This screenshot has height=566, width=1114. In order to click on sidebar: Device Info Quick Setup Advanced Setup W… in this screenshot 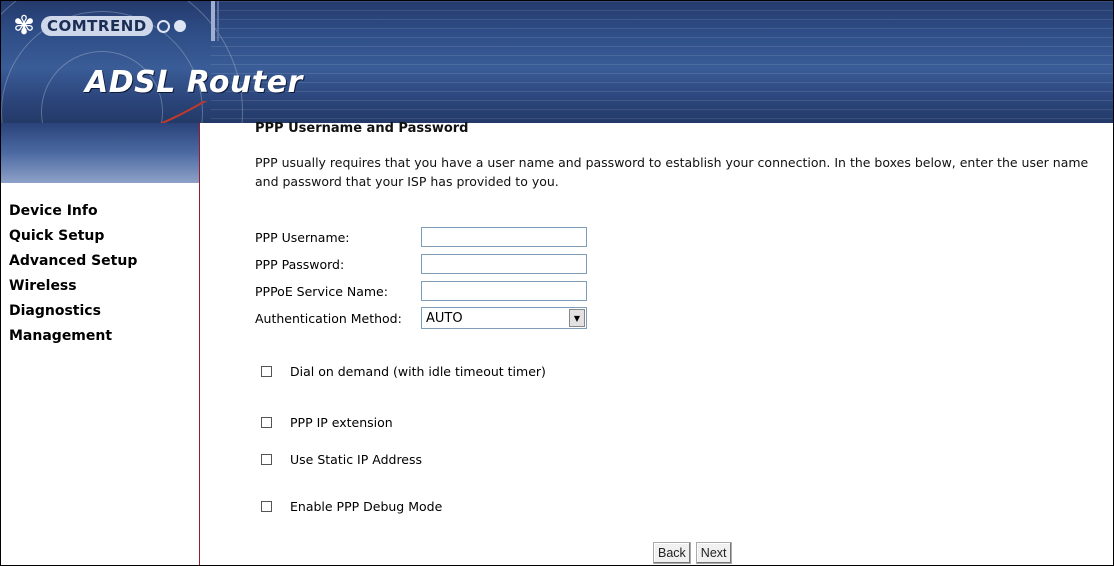, I will do `click(100, 344)`.